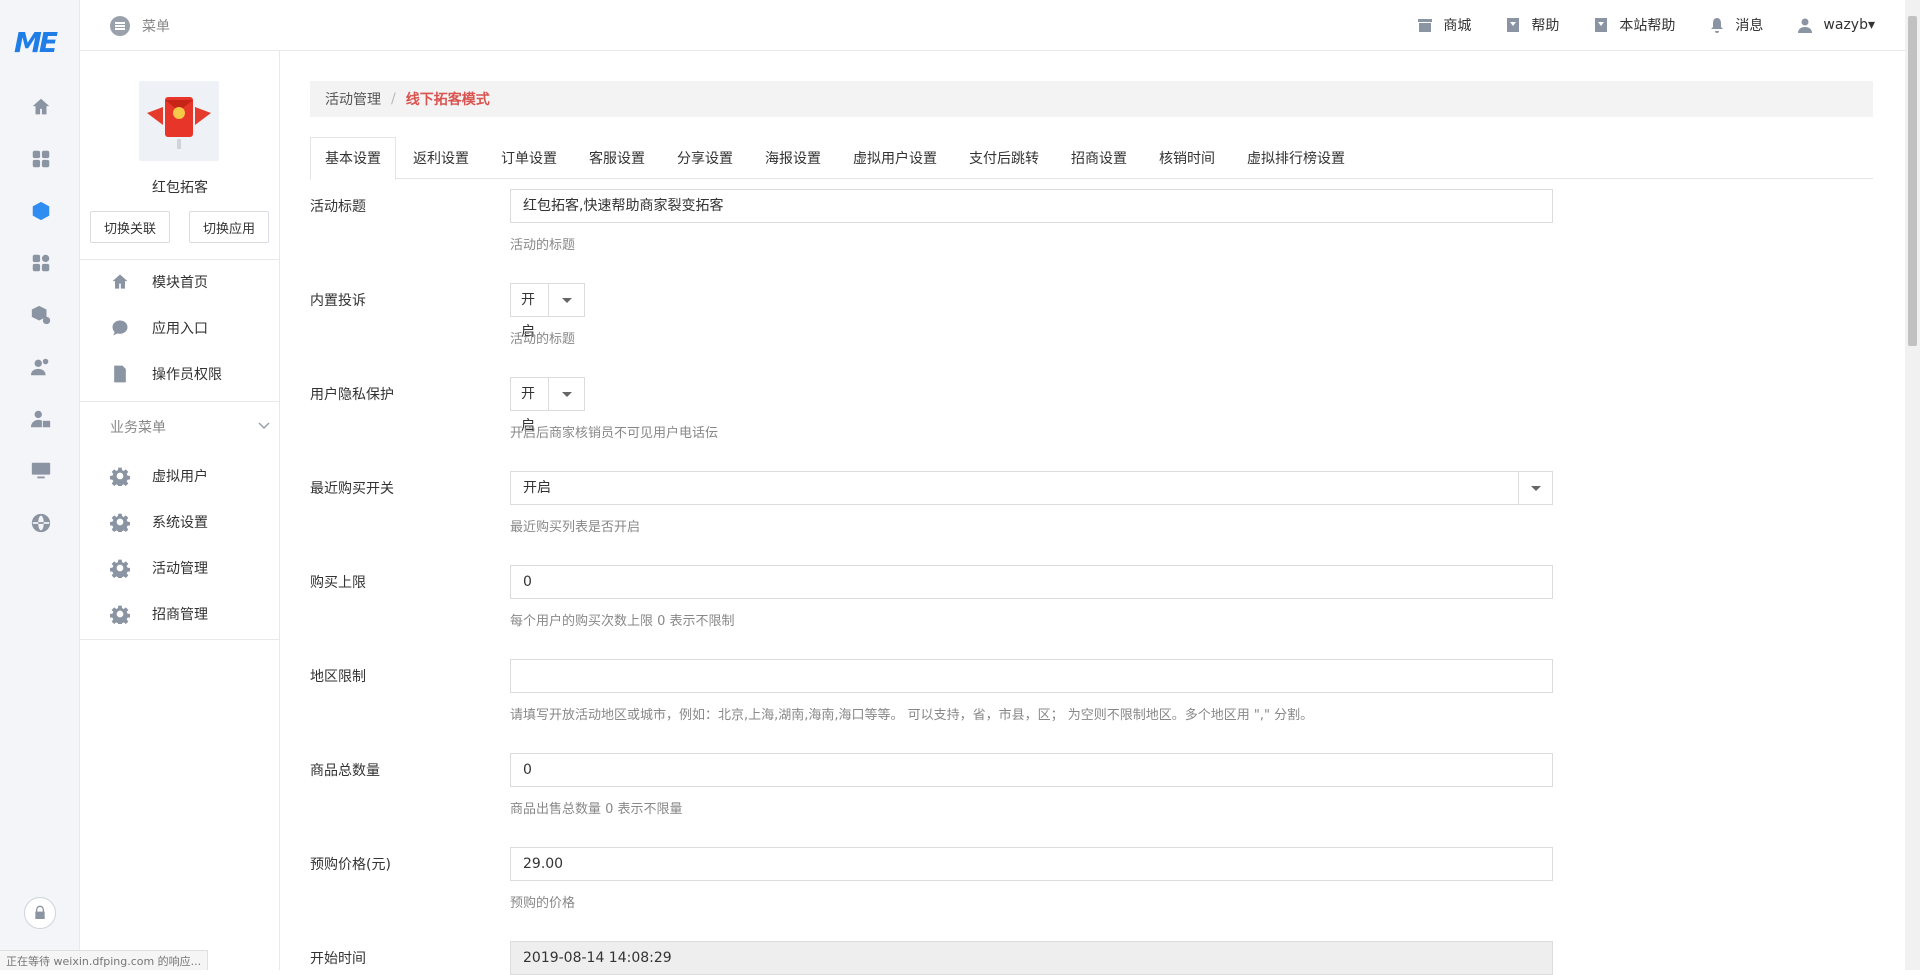  What do you see at coordinates (617, 158) in the screenshot?
I see `tab-customer-service: 客服设置` at bounding box center [617, 158].